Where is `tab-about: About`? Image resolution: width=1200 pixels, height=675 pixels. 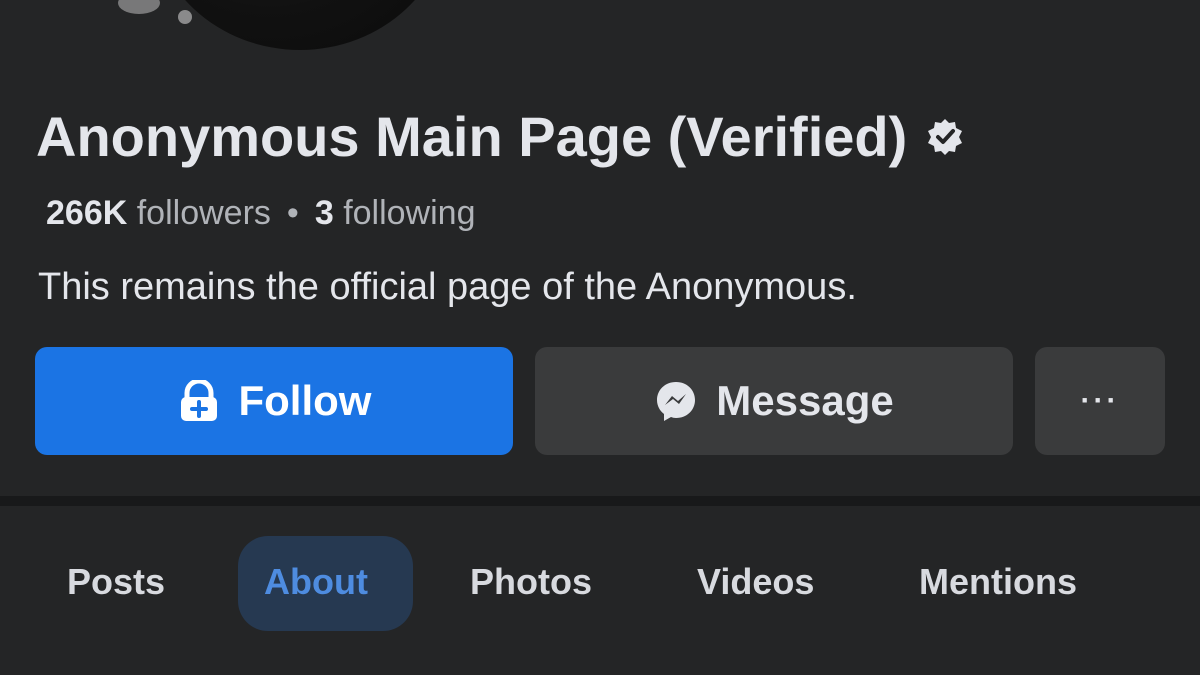 tab-about: About is located at coordinates (316, 582).